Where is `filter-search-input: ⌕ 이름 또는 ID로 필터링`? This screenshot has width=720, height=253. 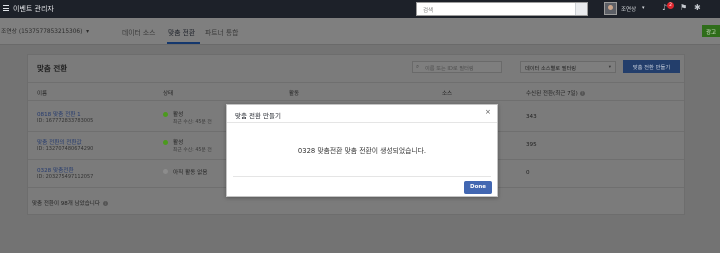
filter-search-input: ⌕ 이름 또는 ID로 필터링 is located at coordinates (457, 67).